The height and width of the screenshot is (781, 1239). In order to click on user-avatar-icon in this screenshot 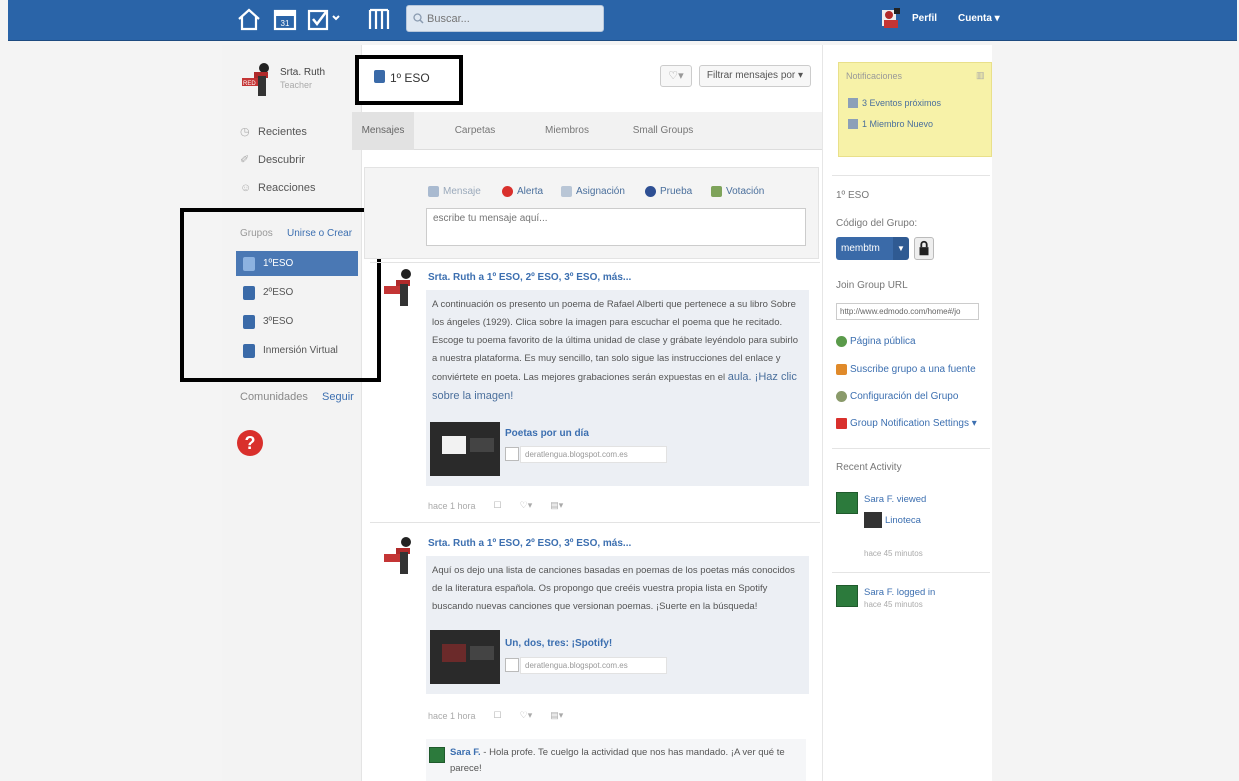, I will do `click(892, 19)`.